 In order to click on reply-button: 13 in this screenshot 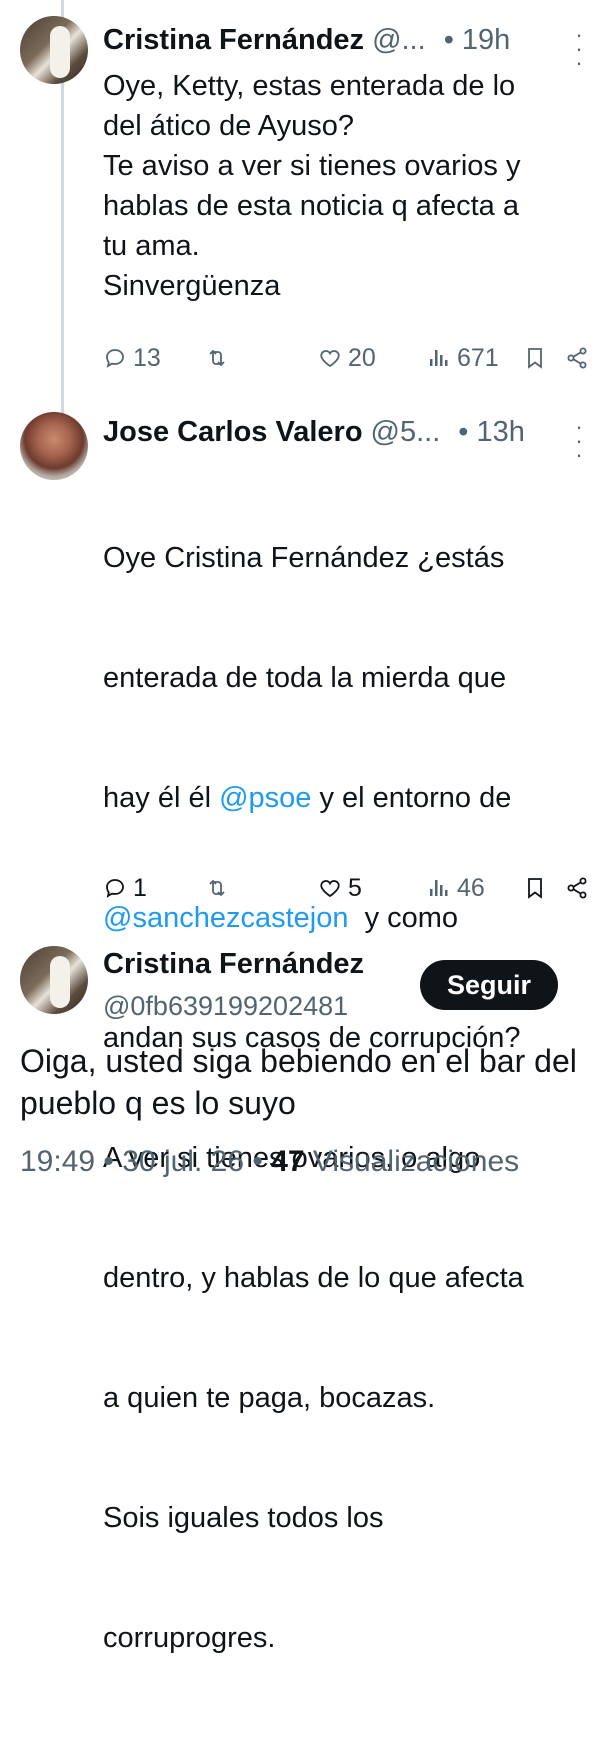, I will do `click(132, 358)`.